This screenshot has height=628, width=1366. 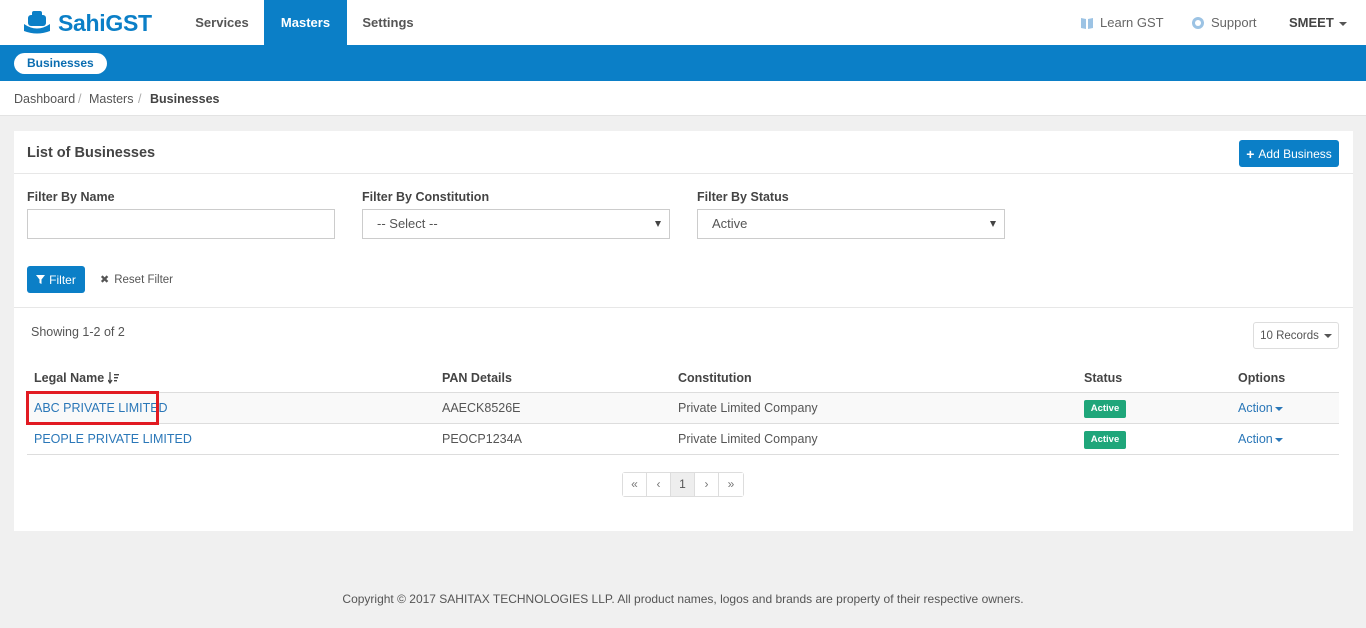 What do you see at coordinates (731, 484) in the screenshot?
I see `pagination-last: »` at bounding box center [731, 484].